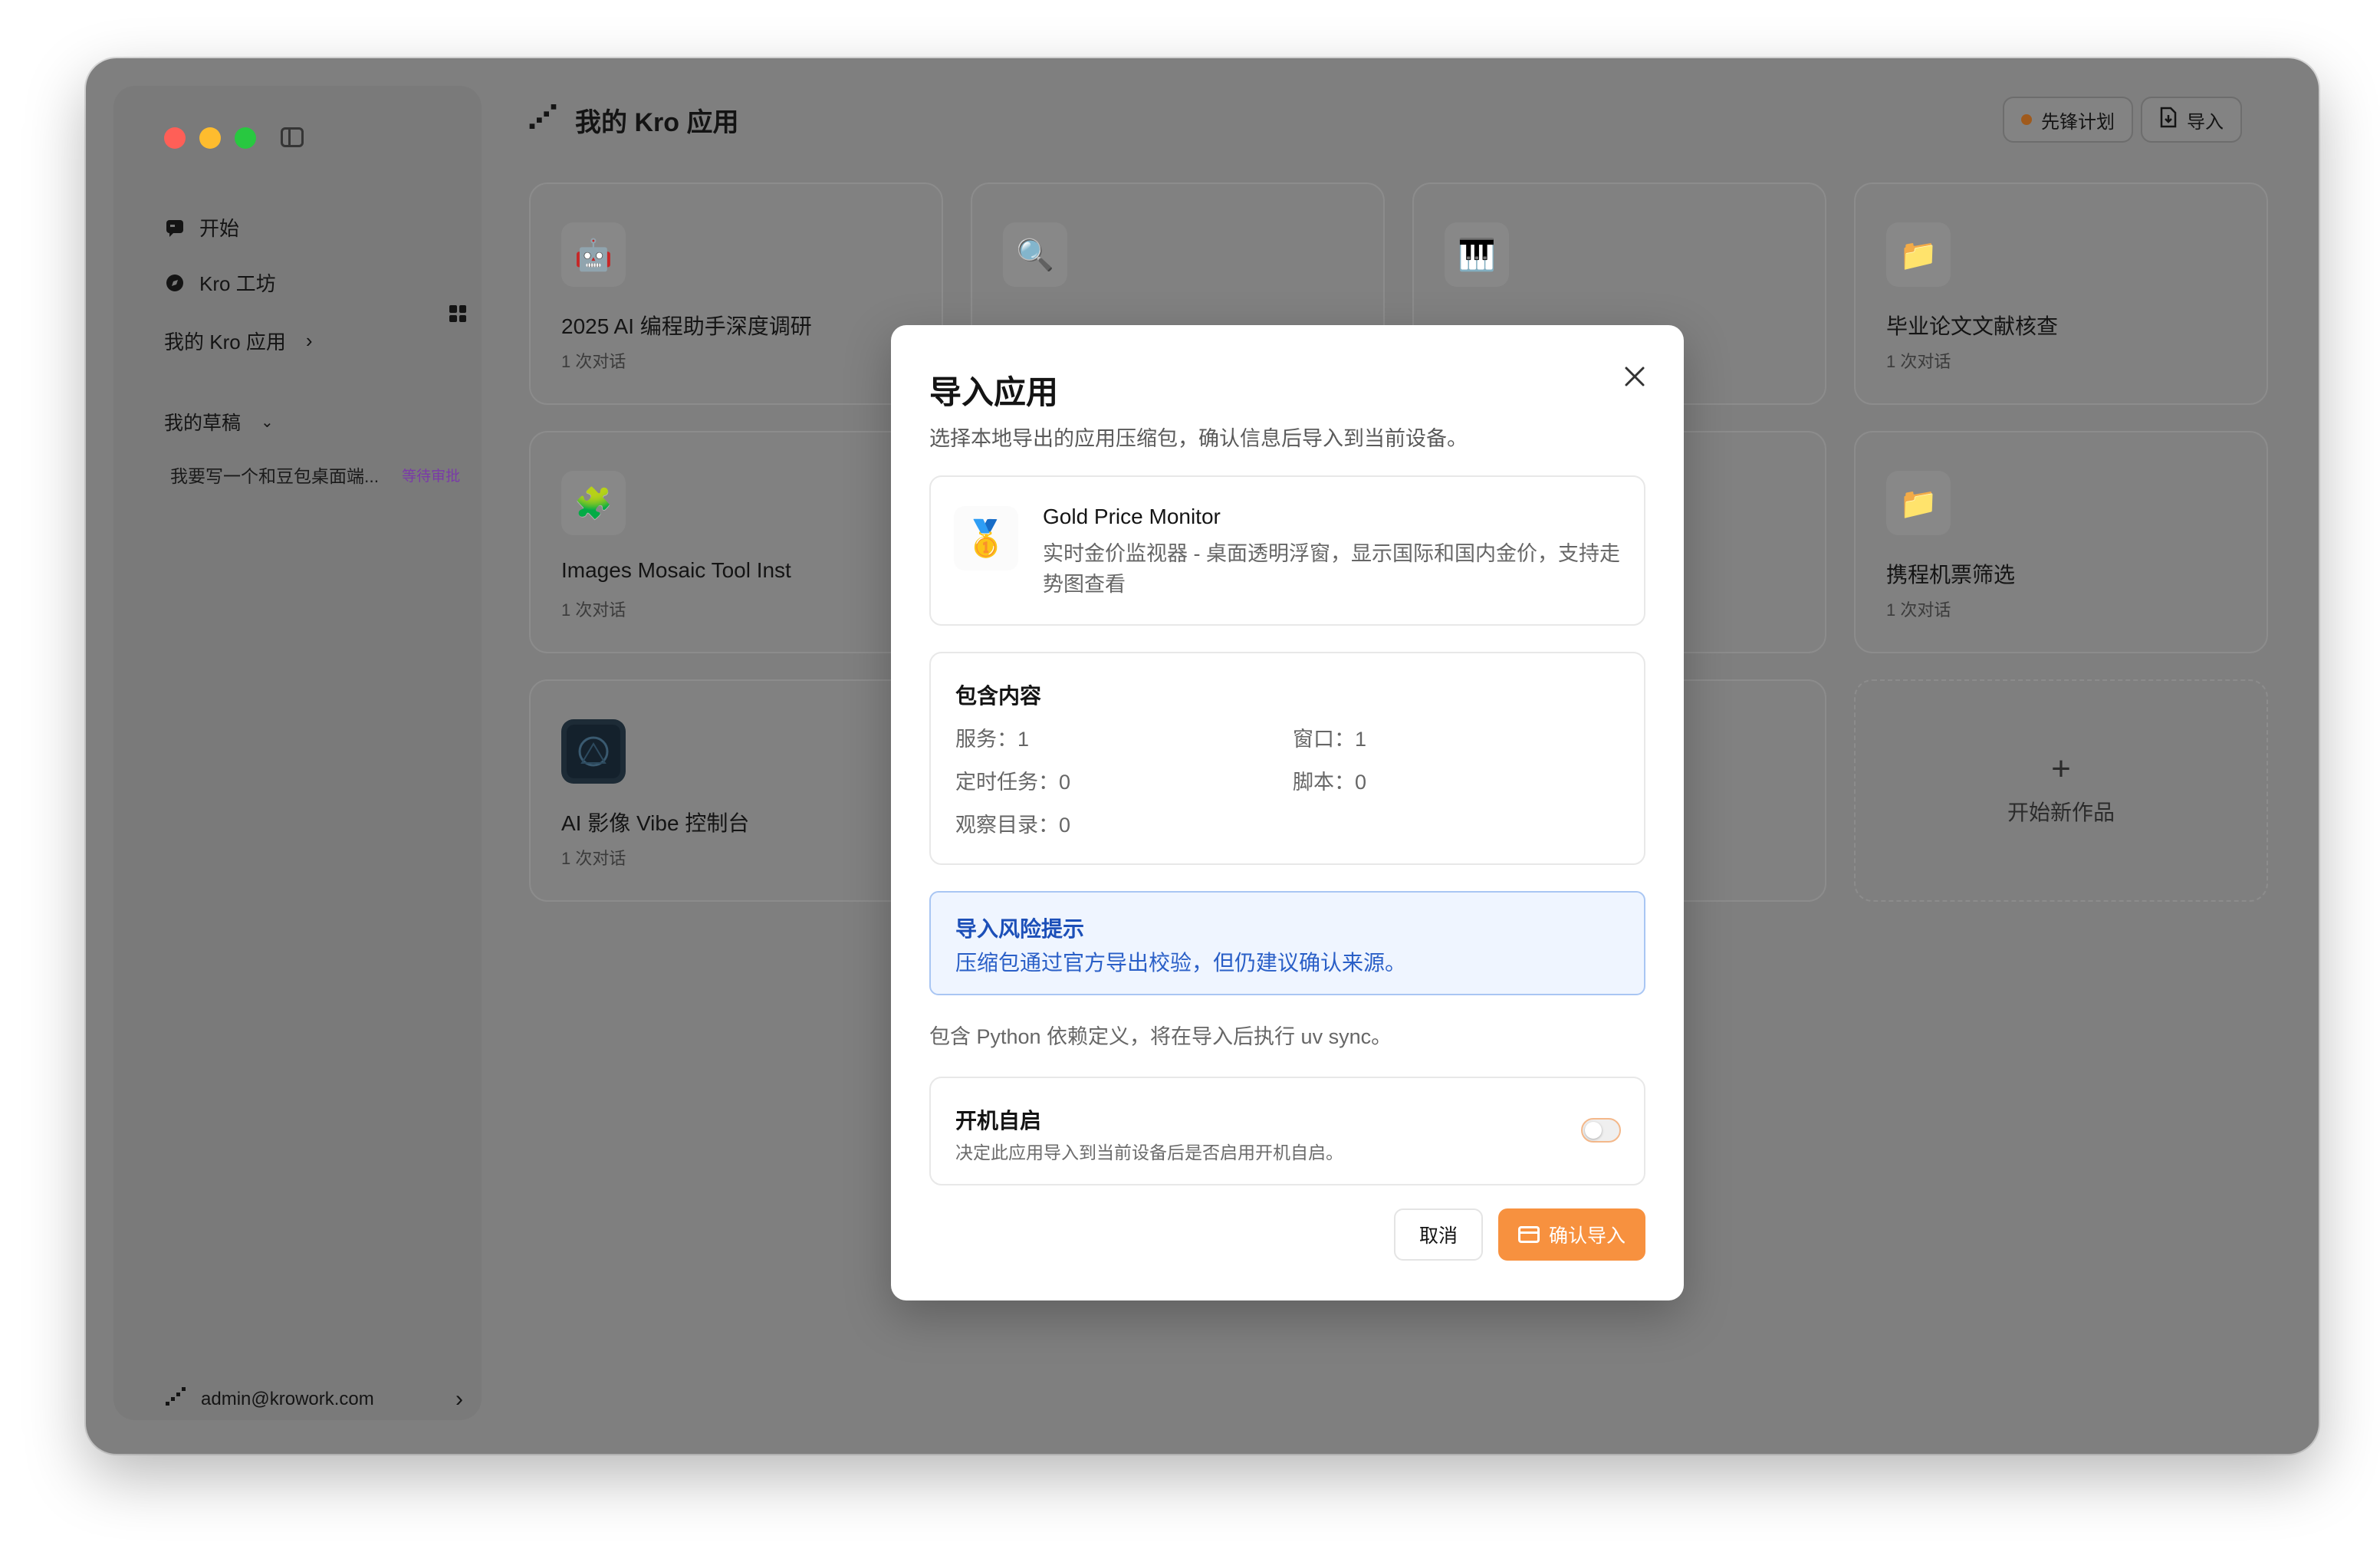 The width and height of the screenshot is (2380, 1552). I want to click on confirm-import-label: 确认导入, so click(1587, 1236).